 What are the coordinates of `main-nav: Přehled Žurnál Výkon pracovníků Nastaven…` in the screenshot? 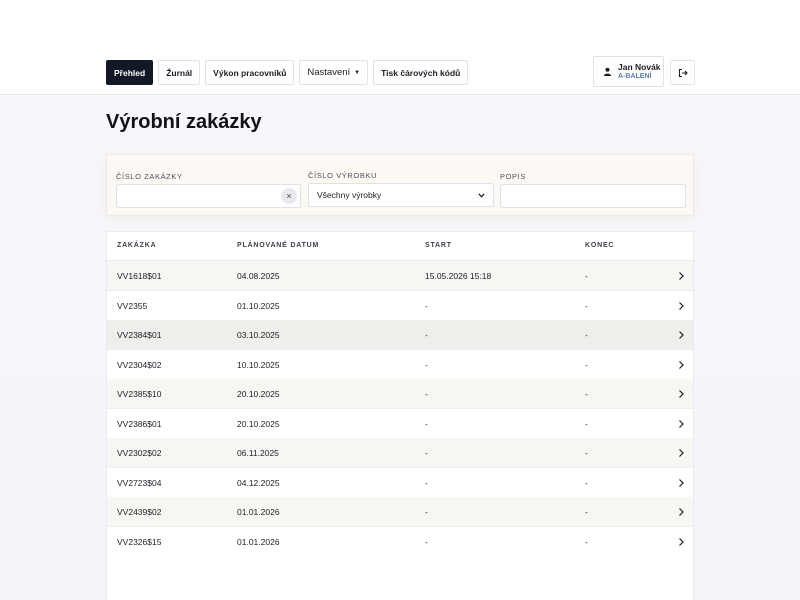 It's located at (287, 72).